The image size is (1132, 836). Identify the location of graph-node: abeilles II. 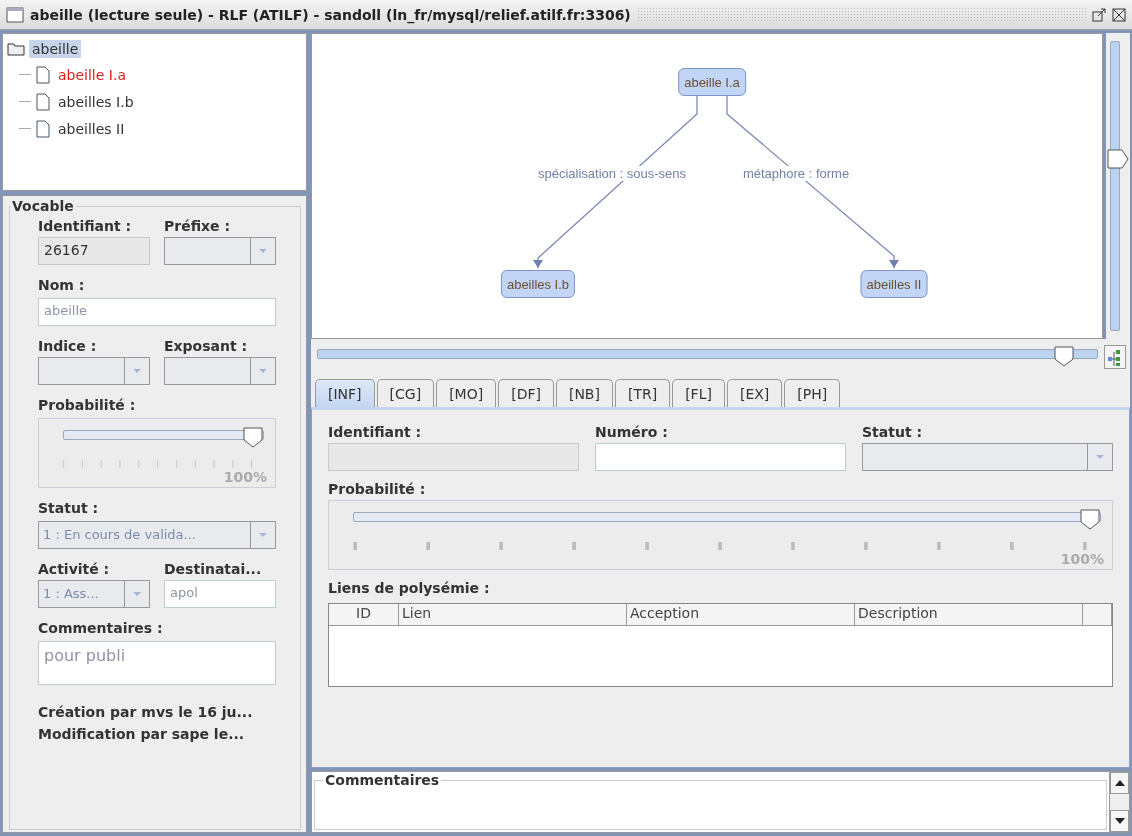
(894, 284).